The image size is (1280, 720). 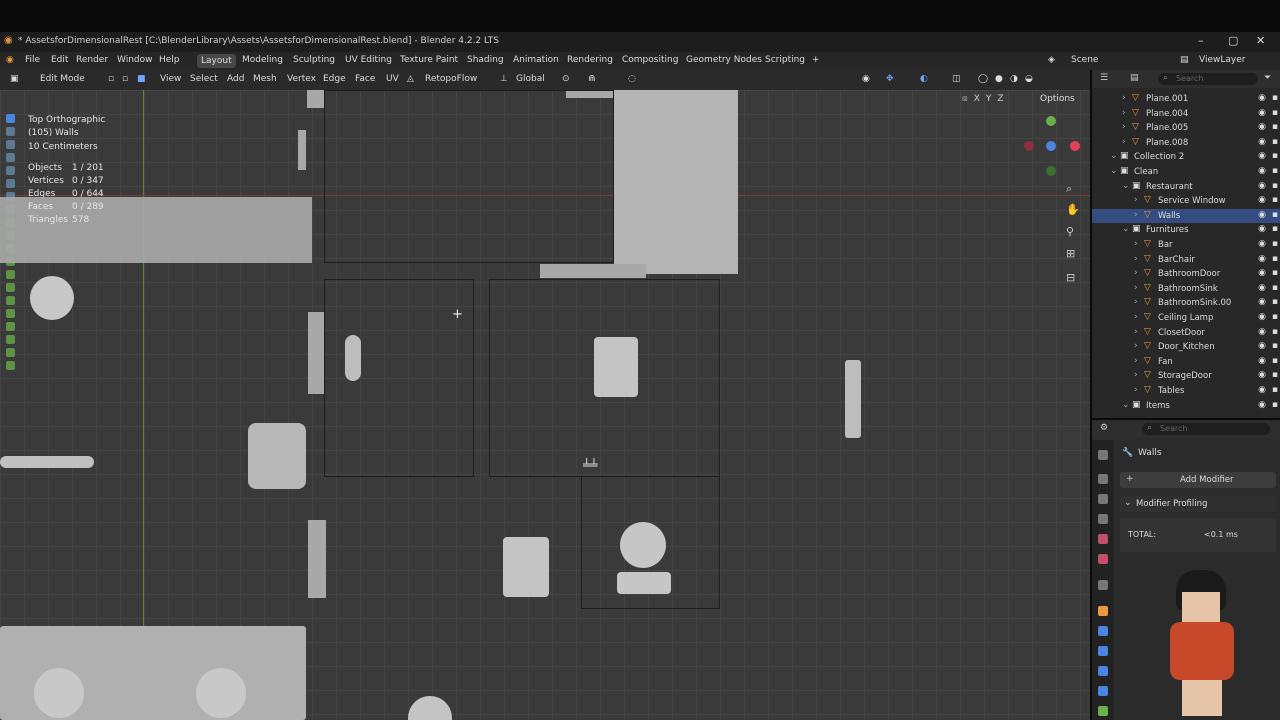 What do you see at coordinates (1186, 201) in the screenshot?
I see `outliner-item: › ▽ Service Window ◉ ▪` at bounding box center [1186, 201].